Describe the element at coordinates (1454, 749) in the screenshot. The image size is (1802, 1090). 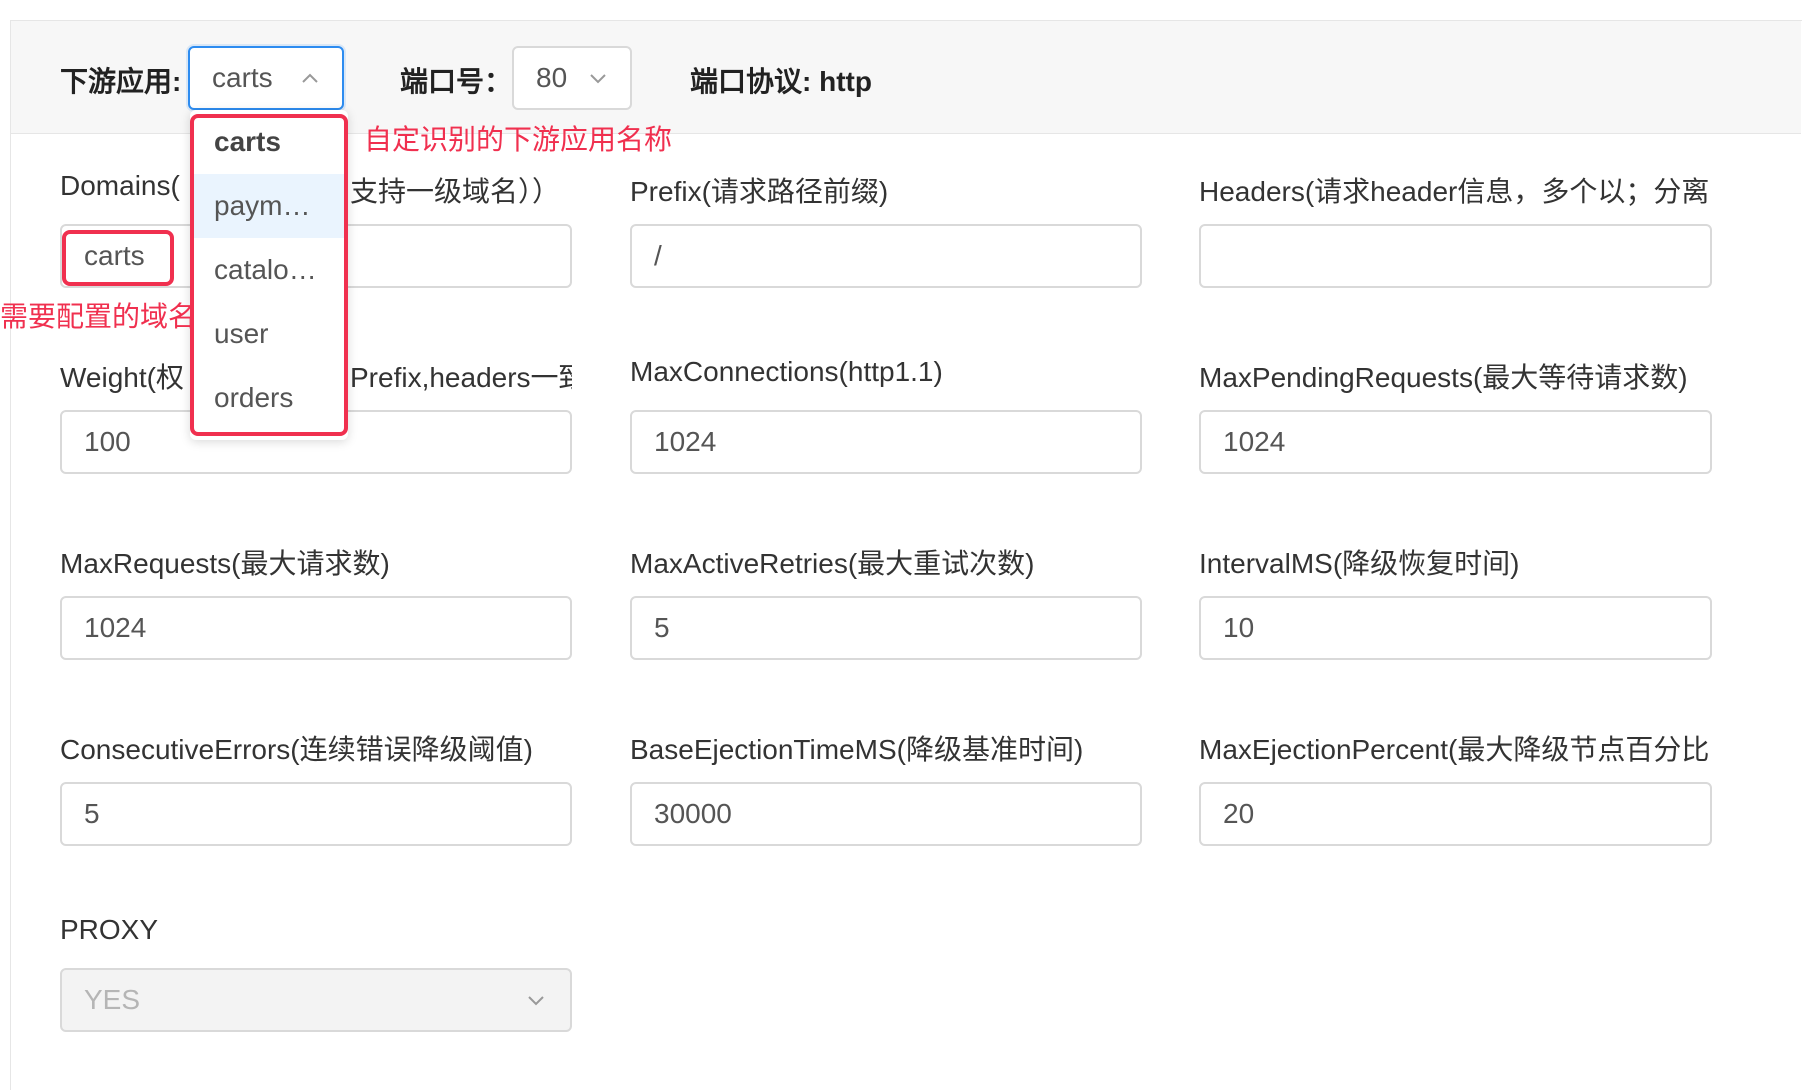
I see `max-ejection-label: MaxEjectionPercent(最大降级节点百分比` at that location.